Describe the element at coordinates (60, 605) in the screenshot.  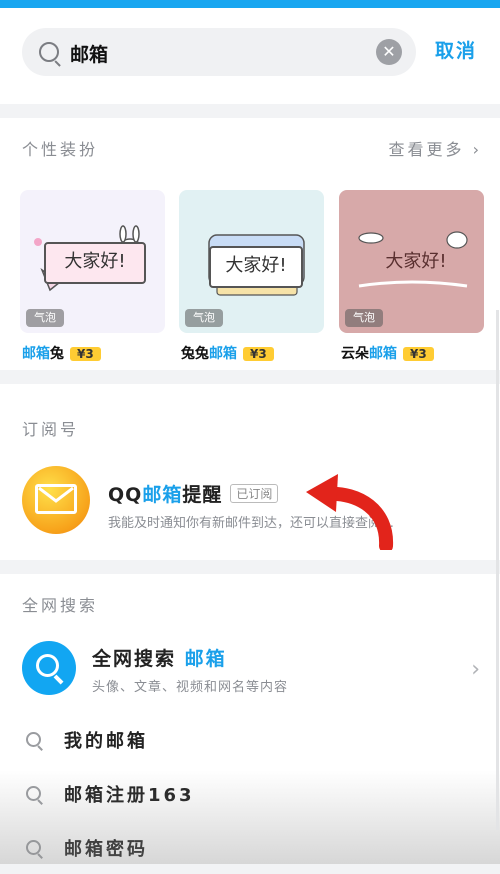
I see `web-search-section-title: 全网搜索` at that location.